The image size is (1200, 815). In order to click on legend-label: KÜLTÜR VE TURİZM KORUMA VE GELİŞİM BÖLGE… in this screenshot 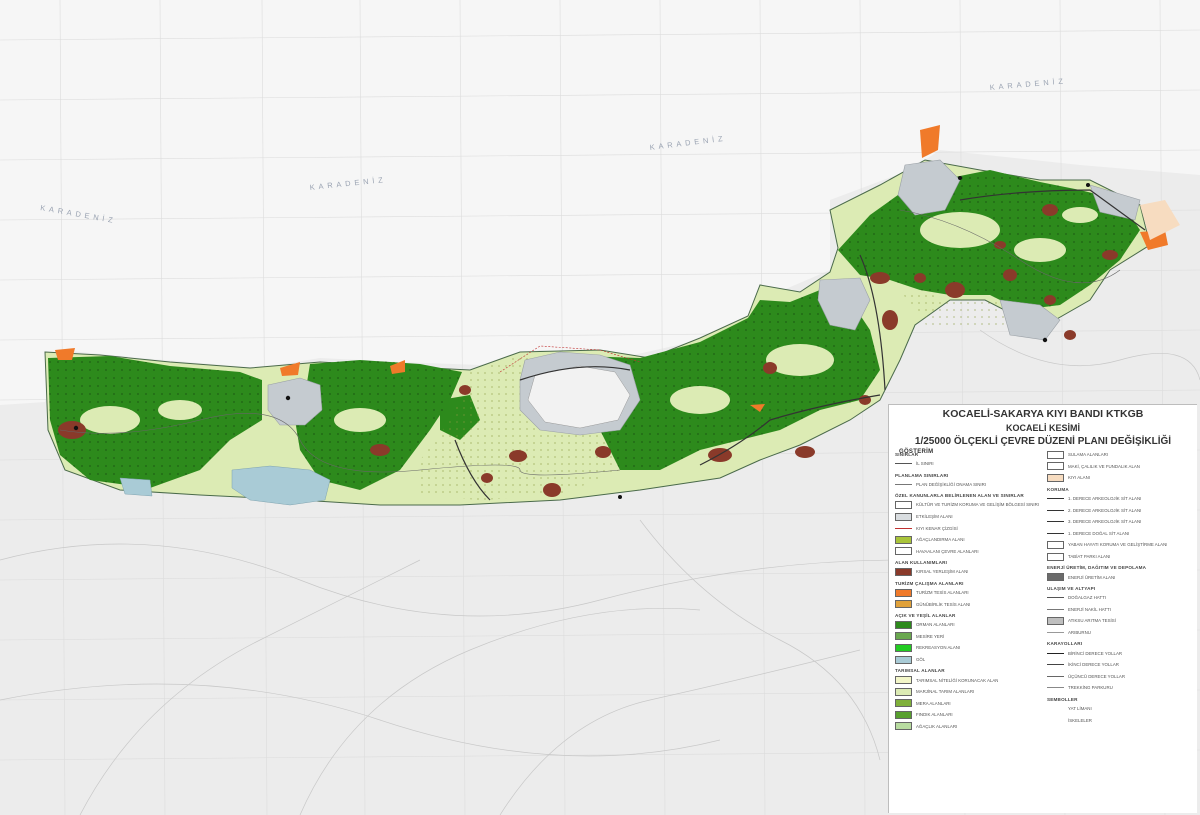, I will do `click(978, 505)`.